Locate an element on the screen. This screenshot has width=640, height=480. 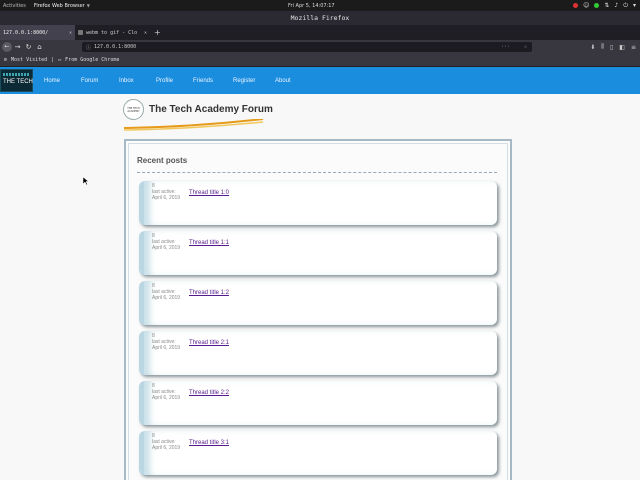
tab-label: webm to gif - Clo is located at coordinates (112, 32).